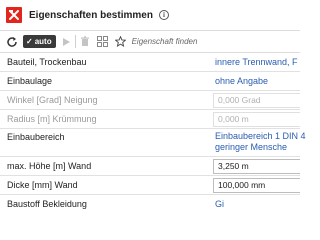  What do you see at coordinates (251, 147) in the screenshot?
I see `property-value-link: geringer Mensche` at bounding box center [251, 147].